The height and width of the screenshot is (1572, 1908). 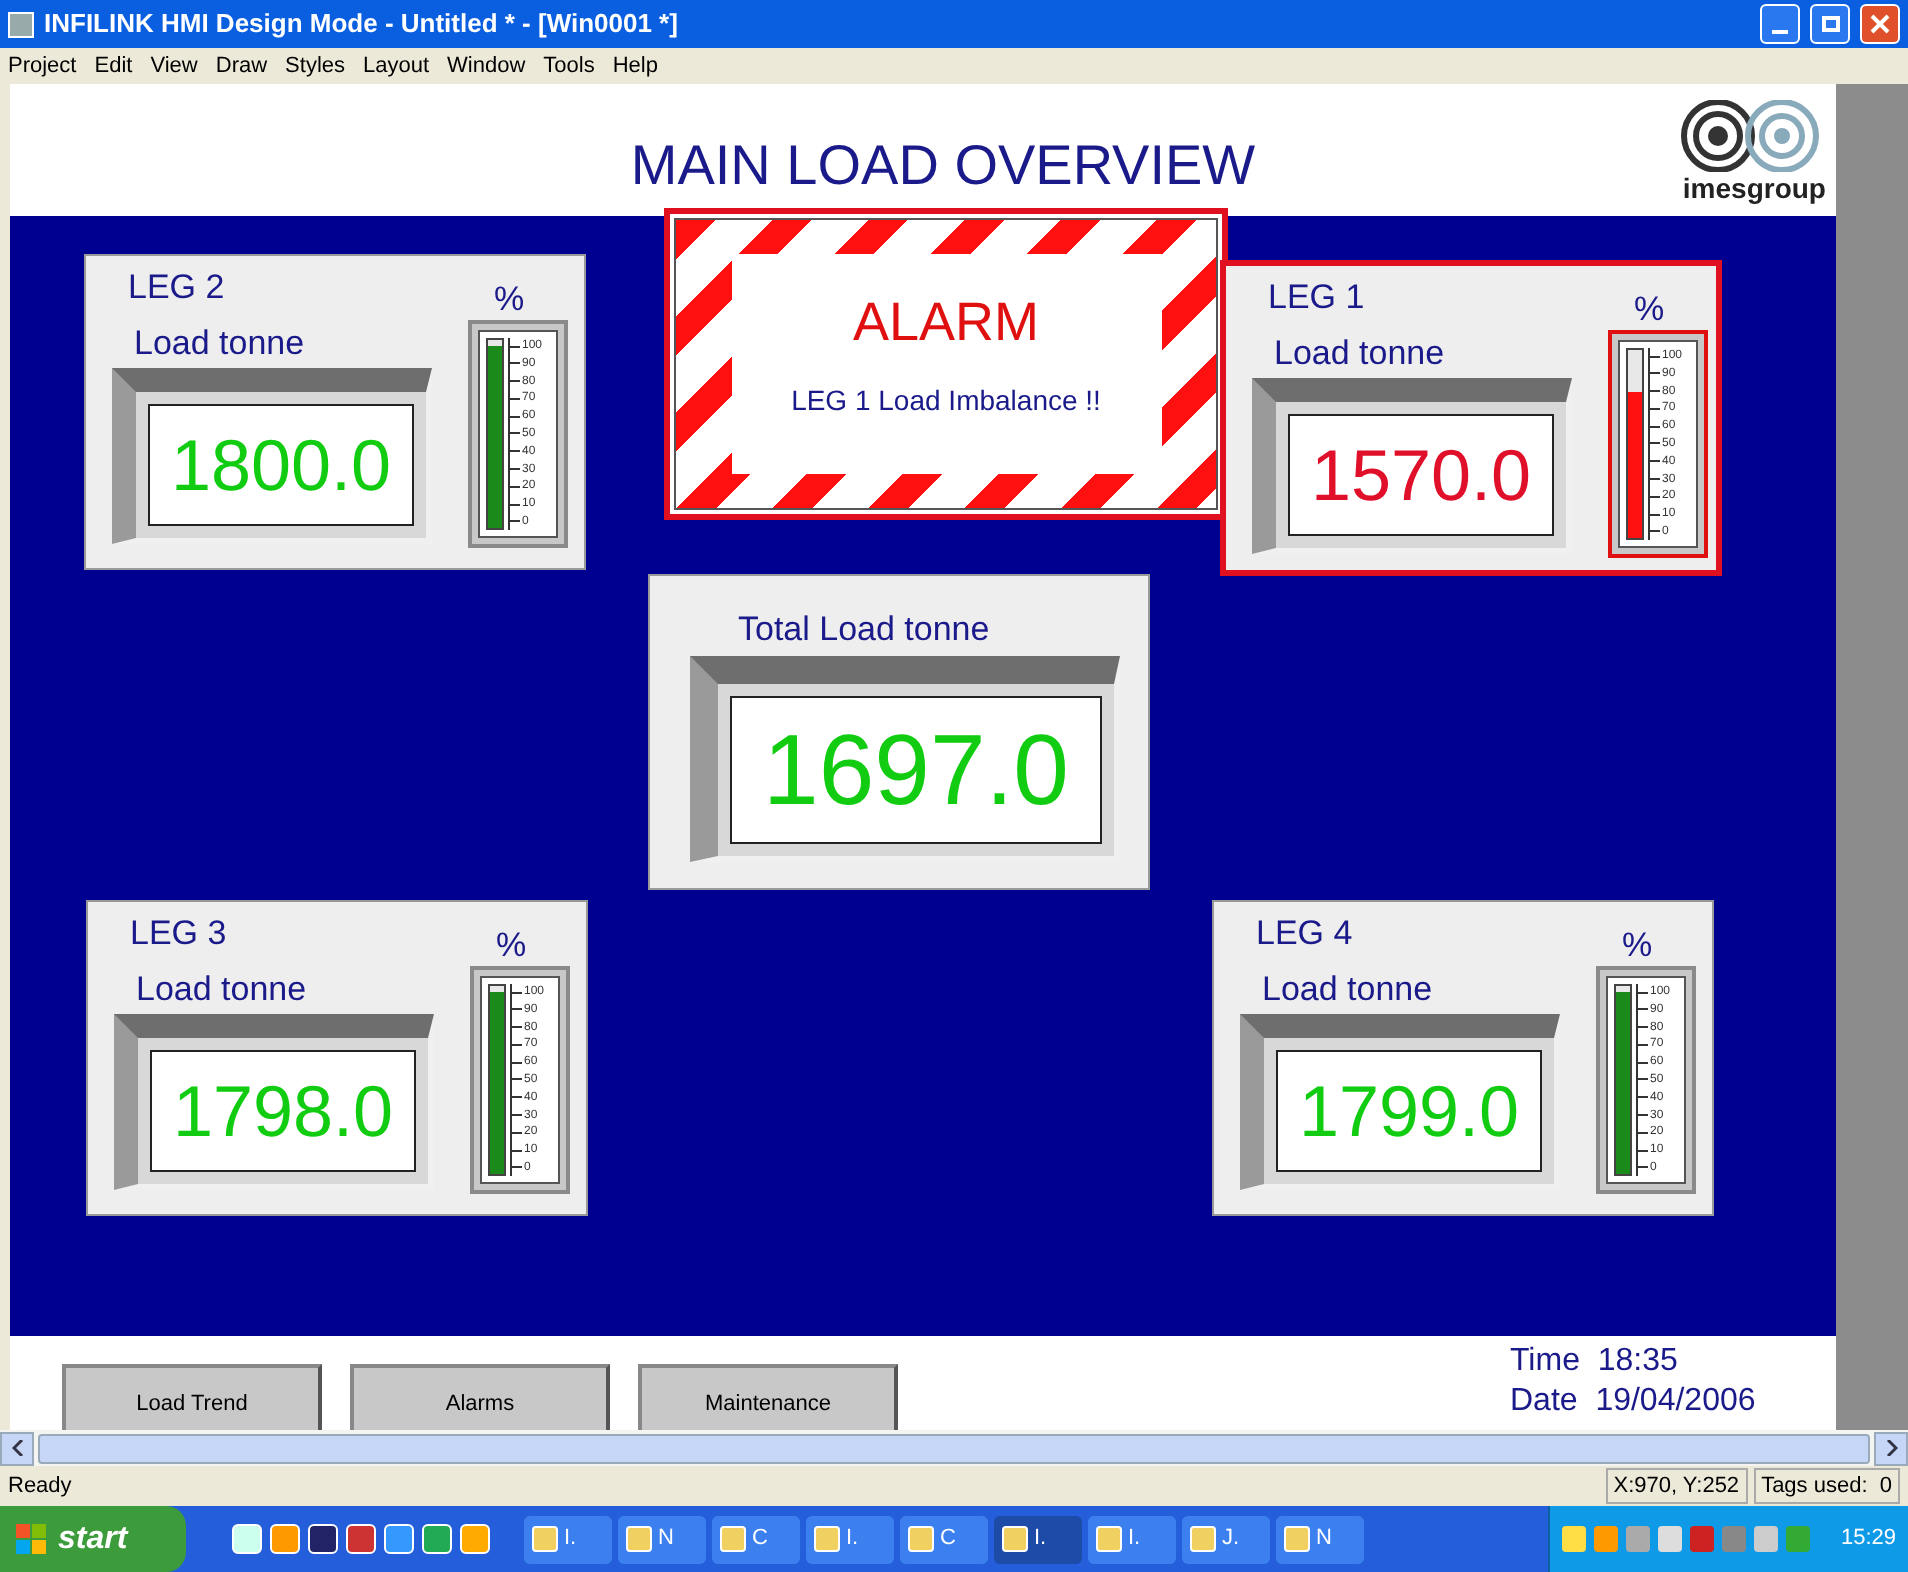 What do you see at coordinates (113, 66) in the screenshot?
I see `menu-item: Edit` at bounding box center [113, 66].